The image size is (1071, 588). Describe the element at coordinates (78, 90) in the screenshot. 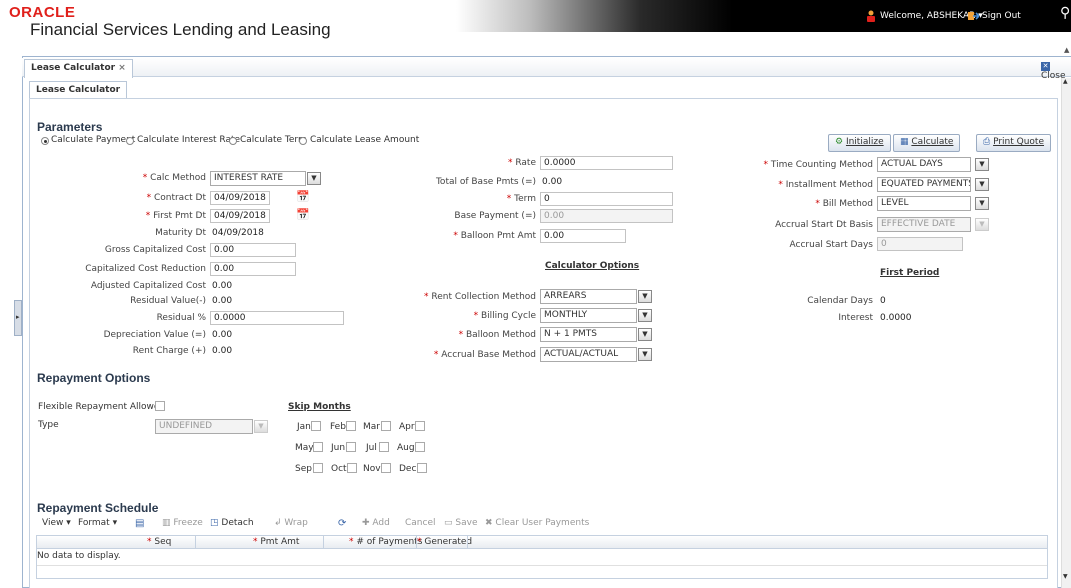

I see `subtab-lease-calculator: Lease Calculator` at that location.